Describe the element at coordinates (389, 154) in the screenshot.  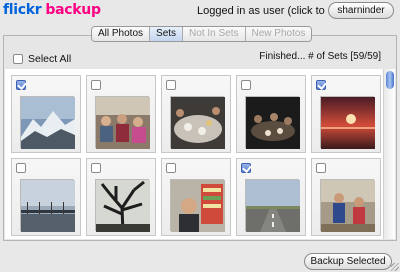
I see `vertical-scrollbar` at that location.